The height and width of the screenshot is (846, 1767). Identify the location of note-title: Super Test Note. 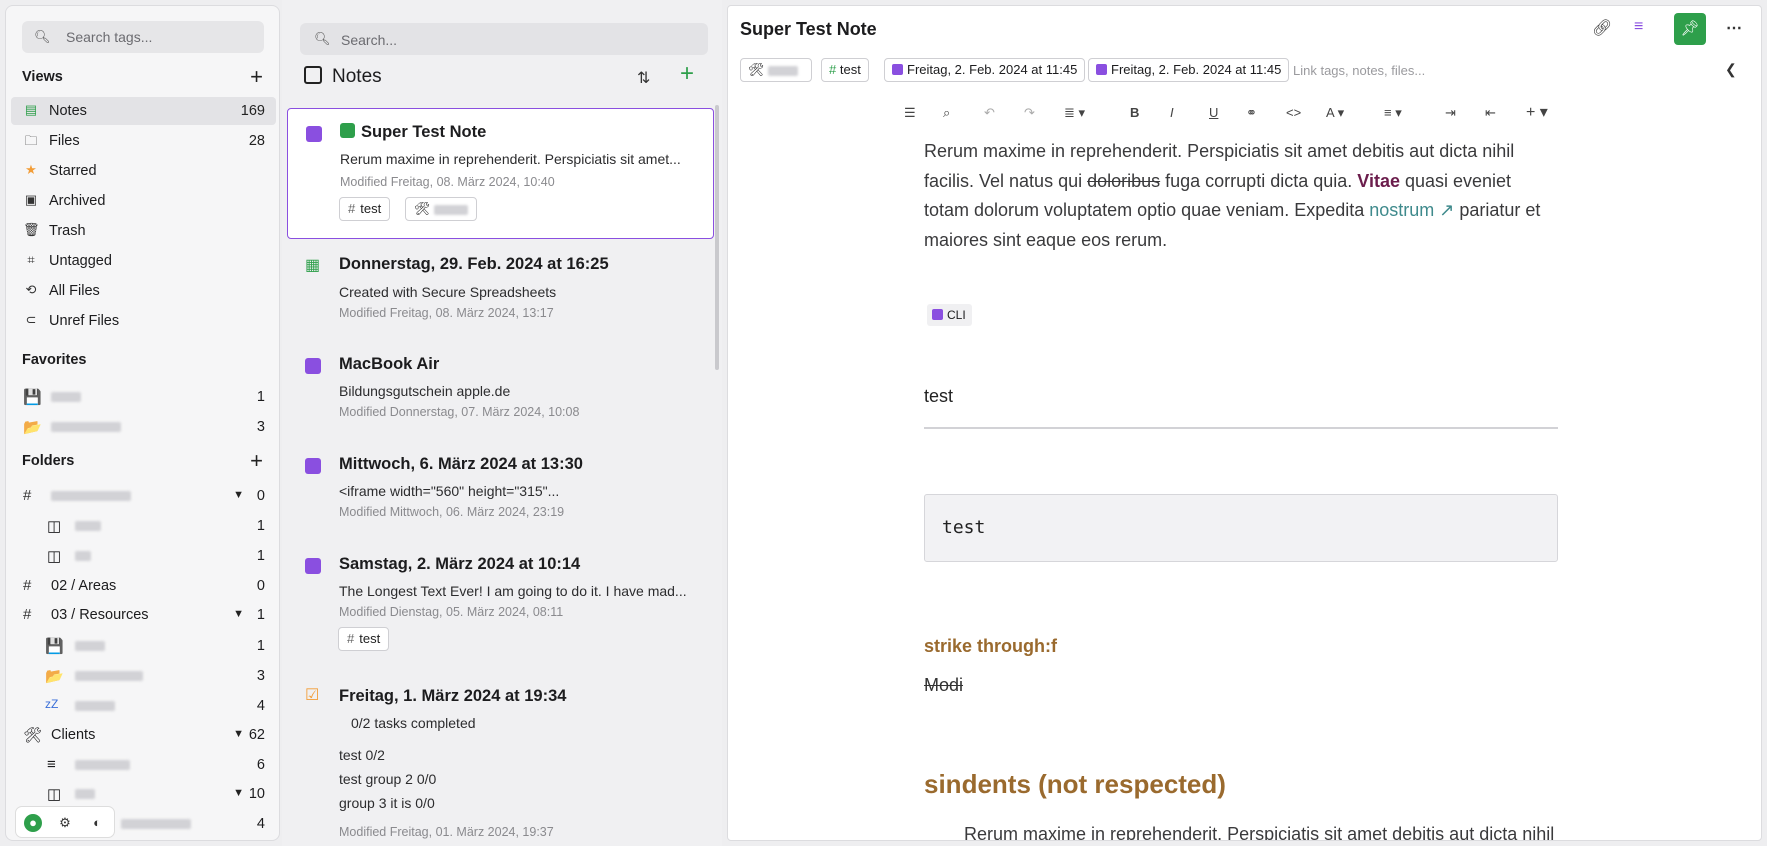
(413, 132).